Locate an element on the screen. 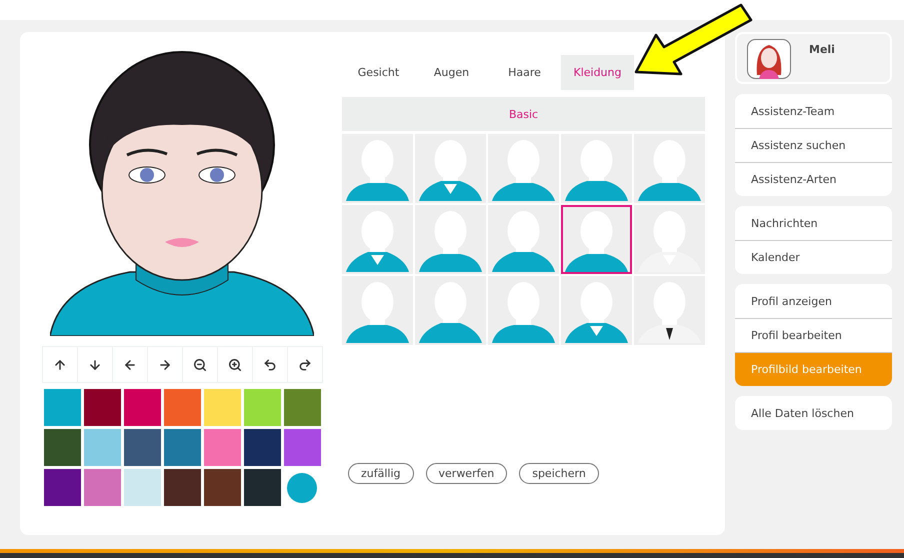 Image resolution: width=904 pixels, height=558 pixels. profile-name: Meli is located at coordinates (822, 50).